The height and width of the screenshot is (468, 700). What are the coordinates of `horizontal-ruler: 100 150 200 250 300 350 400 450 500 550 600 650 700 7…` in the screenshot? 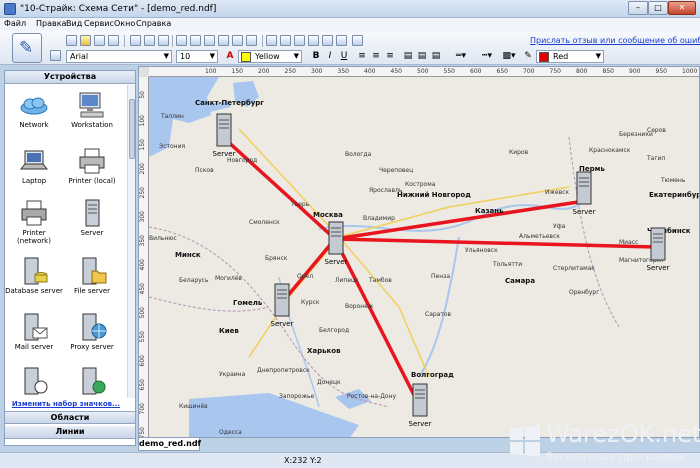 It's located at (424, 72).